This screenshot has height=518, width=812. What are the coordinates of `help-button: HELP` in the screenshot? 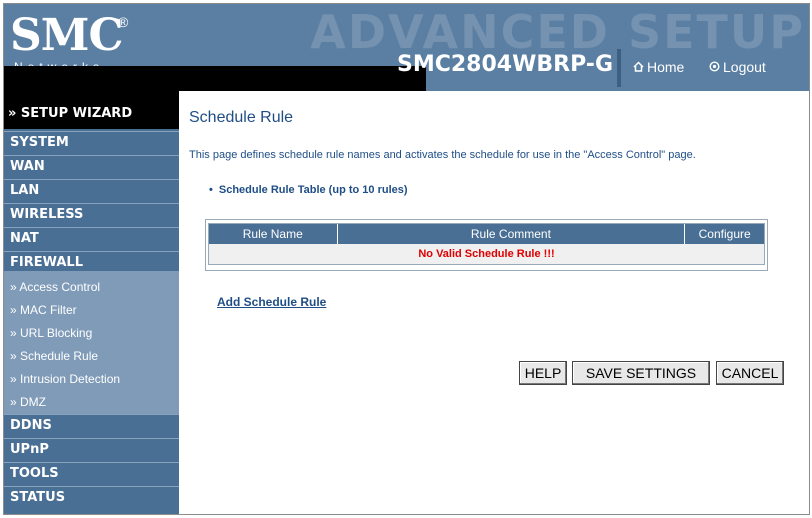 It's located at (543, 373).